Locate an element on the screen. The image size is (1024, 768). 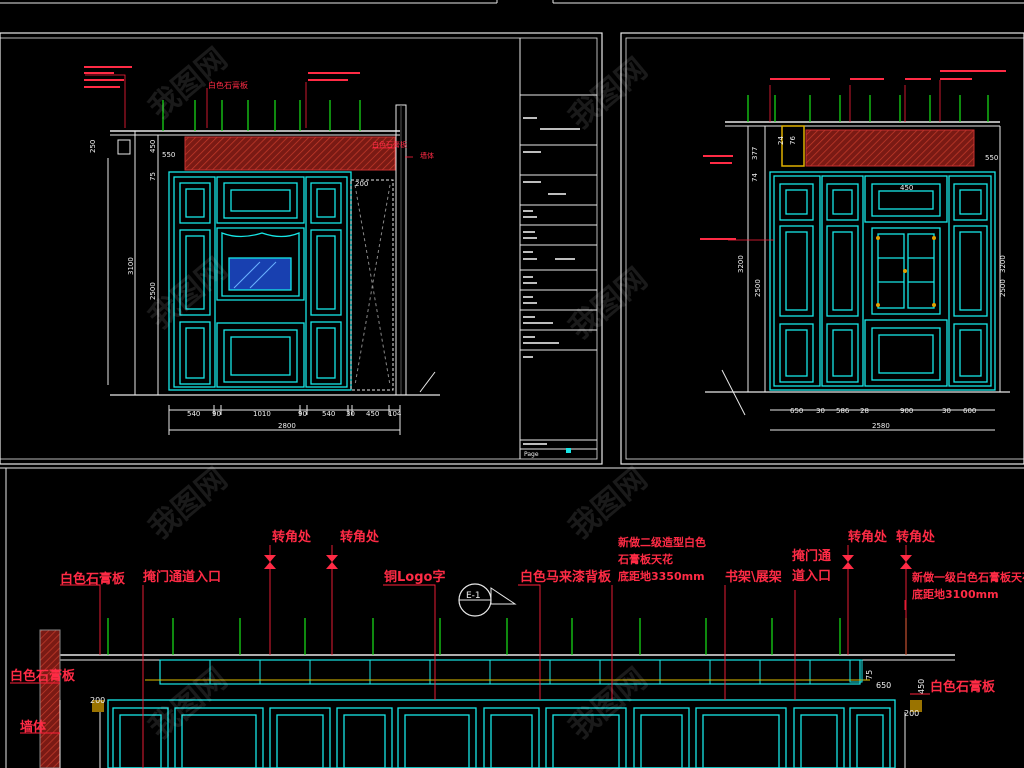
dim-tl-v3: 75 is located at coordinates (153, 176).